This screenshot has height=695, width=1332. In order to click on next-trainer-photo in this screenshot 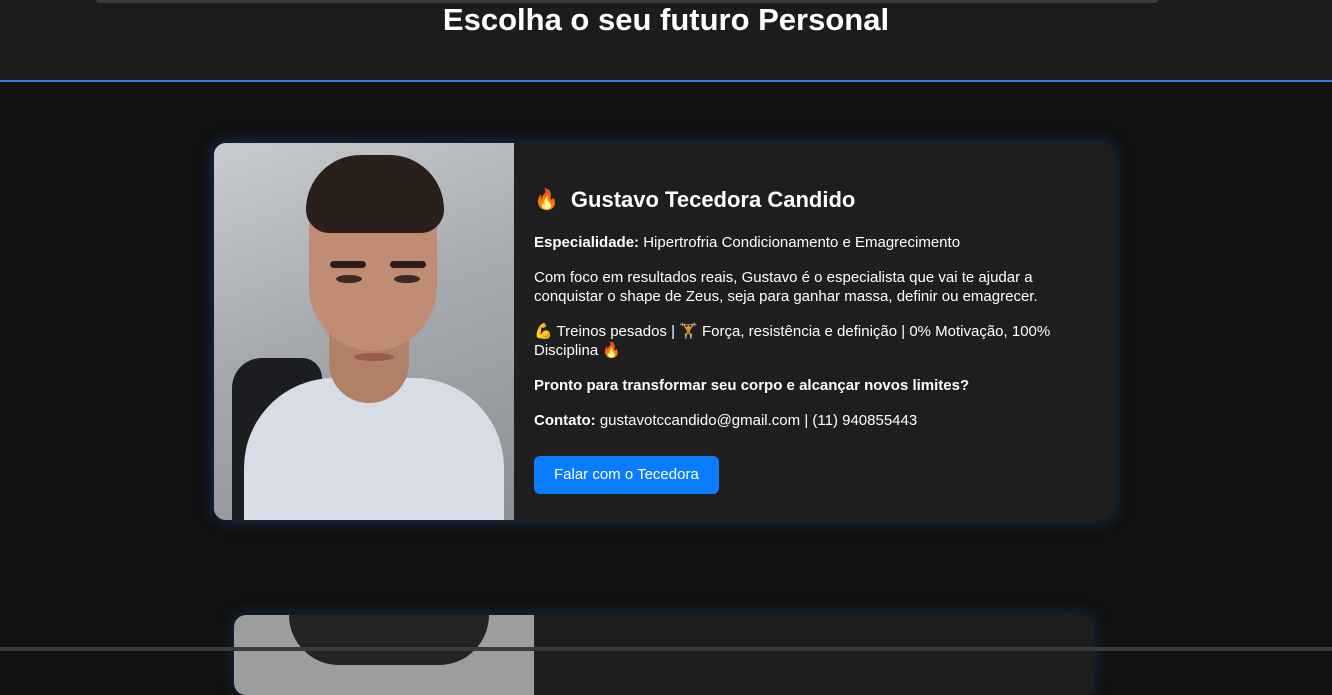, I will do `click(384, 655)`.